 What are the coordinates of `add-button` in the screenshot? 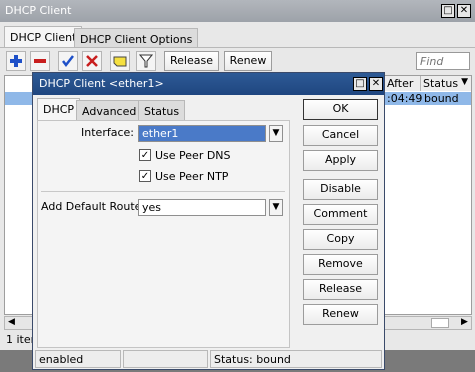 It's located at (16, 61).